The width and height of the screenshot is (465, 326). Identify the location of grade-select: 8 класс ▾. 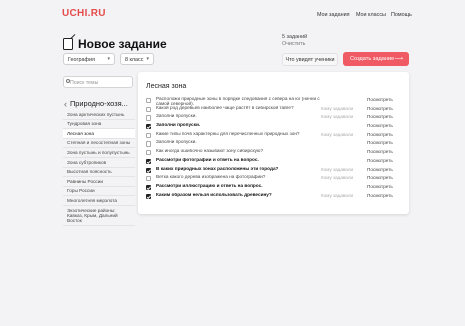
(137, 59).